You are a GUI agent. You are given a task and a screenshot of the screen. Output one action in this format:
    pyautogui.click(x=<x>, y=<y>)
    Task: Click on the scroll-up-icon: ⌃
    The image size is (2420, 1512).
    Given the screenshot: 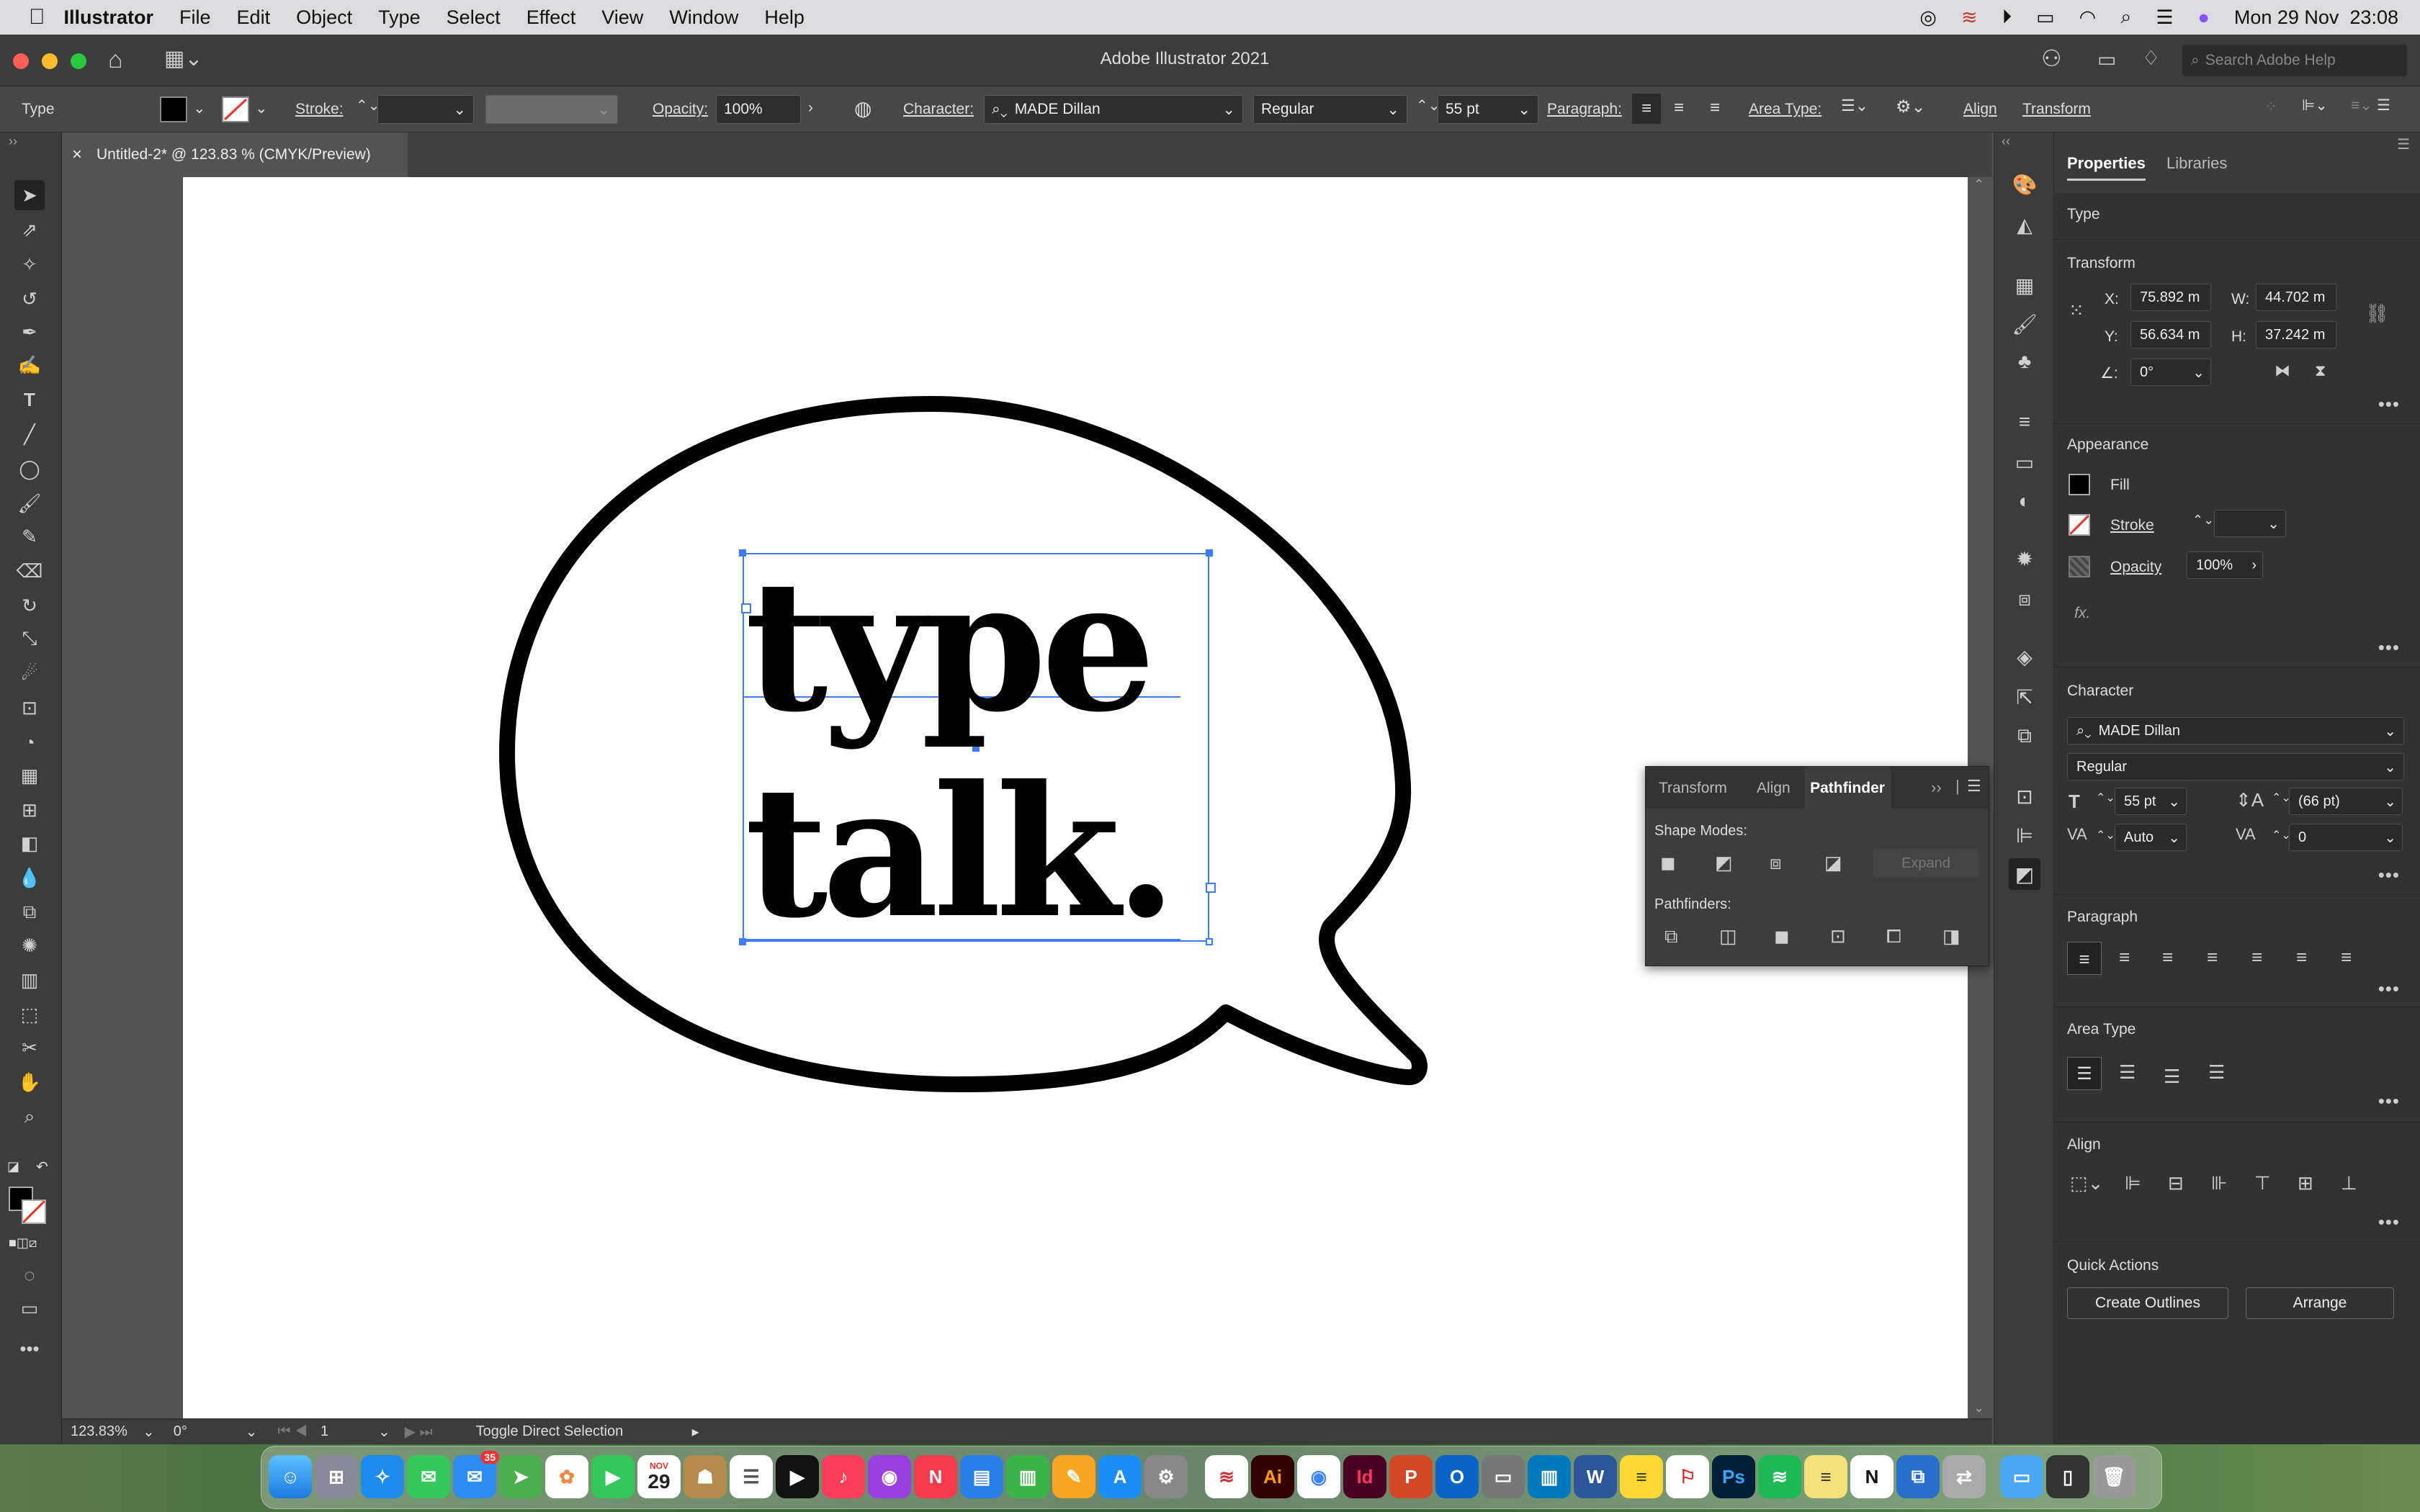 What is the action you would take?
    pyautogui.click(x=1978, y=184)
    